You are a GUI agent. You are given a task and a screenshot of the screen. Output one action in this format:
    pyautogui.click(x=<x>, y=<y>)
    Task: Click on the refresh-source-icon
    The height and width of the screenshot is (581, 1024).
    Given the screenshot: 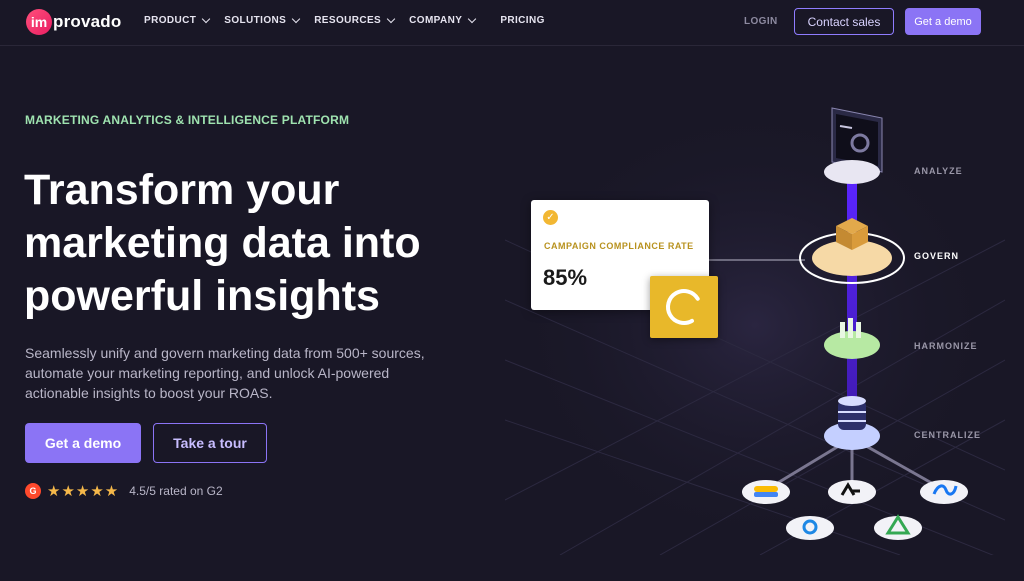 What is the action you would take?
    pyautogui.click(x=810, y=528)
    